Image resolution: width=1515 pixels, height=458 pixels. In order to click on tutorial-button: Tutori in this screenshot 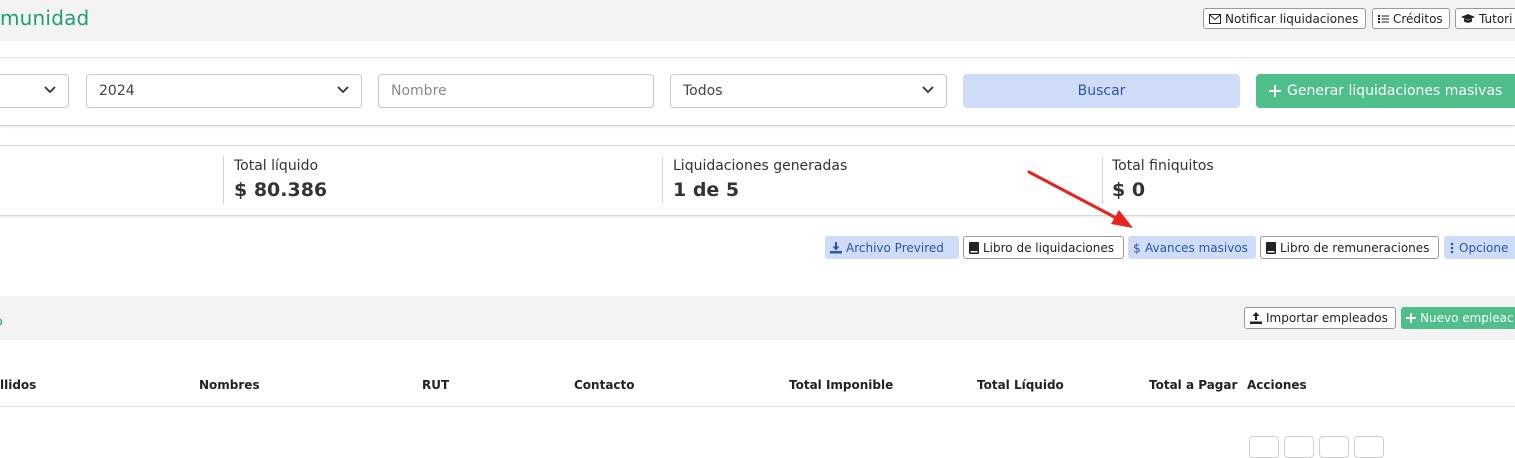, I will do `click(1485, 18)`.